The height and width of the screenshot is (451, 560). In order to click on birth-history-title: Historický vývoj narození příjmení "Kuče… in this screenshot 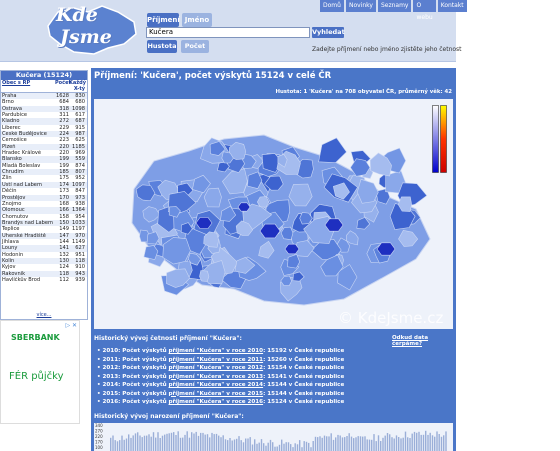, I will do `click(169, 416)`.